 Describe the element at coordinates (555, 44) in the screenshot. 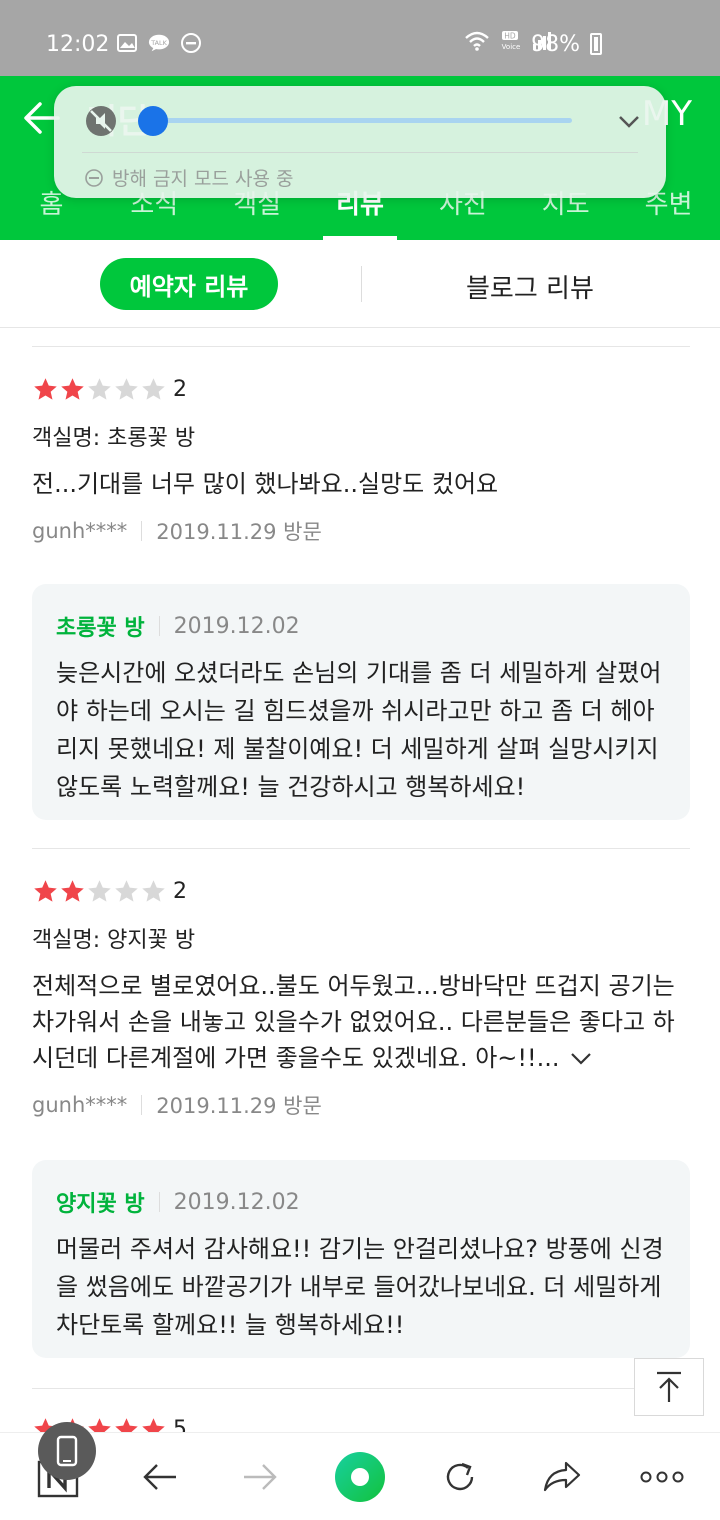

I see `battery-percent: 98%` at that location.